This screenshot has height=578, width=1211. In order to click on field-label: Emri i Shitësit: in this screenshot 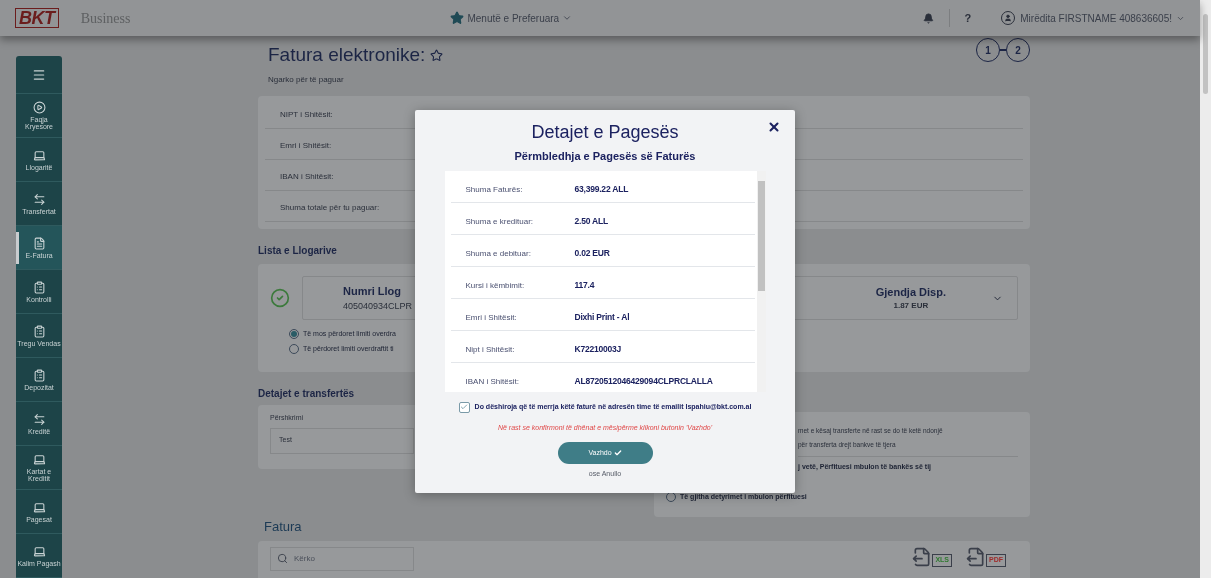, I will do `click(306, 146)`.